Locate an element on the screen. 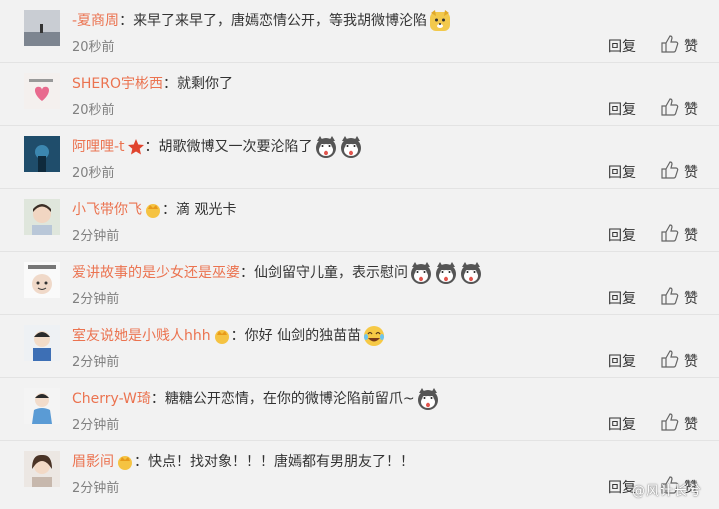  comment-text: 滴 观光卡 is located at coordinates (206, 210).